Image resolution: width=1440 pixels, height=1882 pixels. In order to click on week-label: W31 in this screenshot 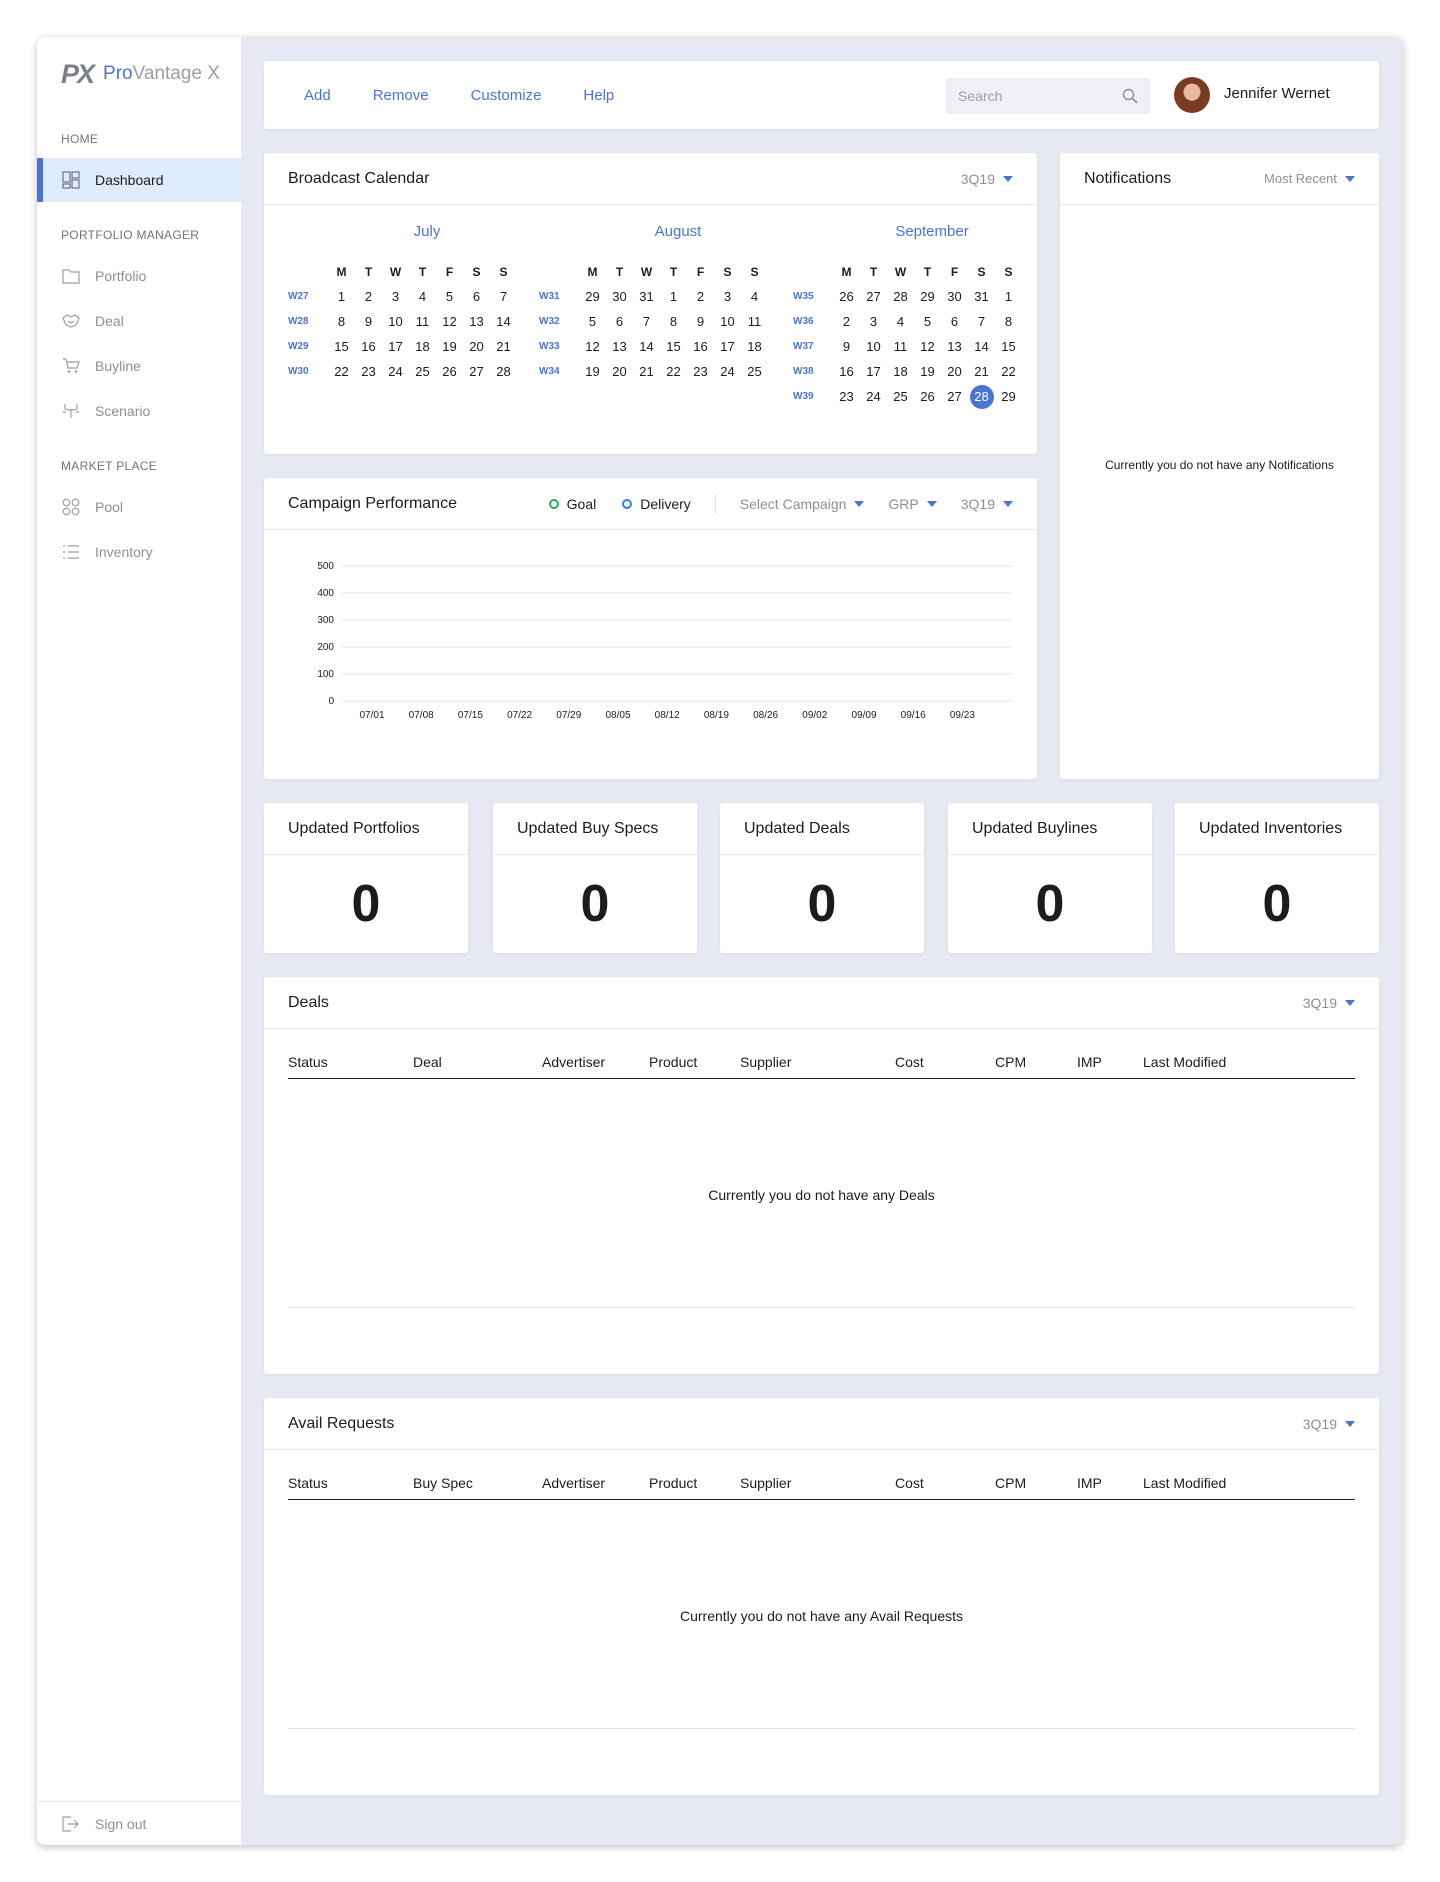, I will do `click(559, 296)`.